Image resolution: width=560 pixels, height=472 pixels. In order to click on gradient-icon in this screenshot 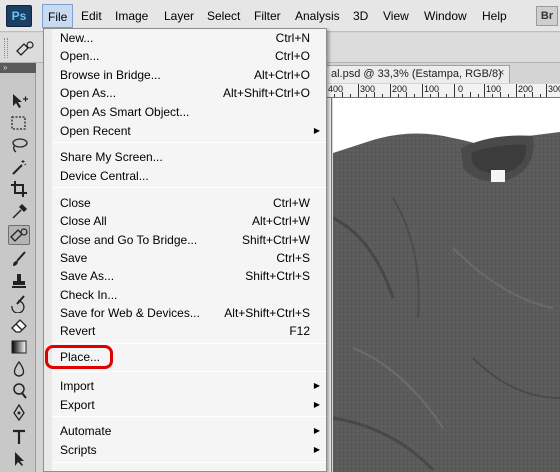, I will do `click(19, 347)`.